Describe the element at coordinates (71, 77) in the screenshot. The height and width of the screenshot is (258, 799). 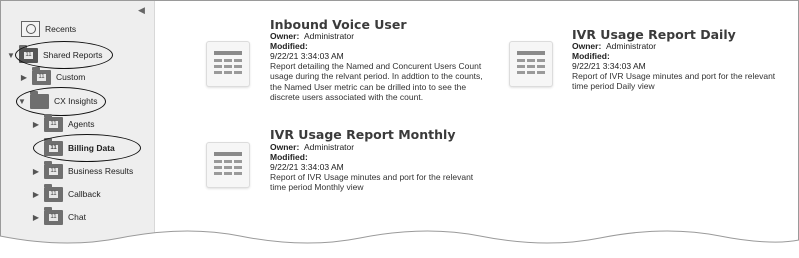
I see `tree-item-label: Custom` at that location.